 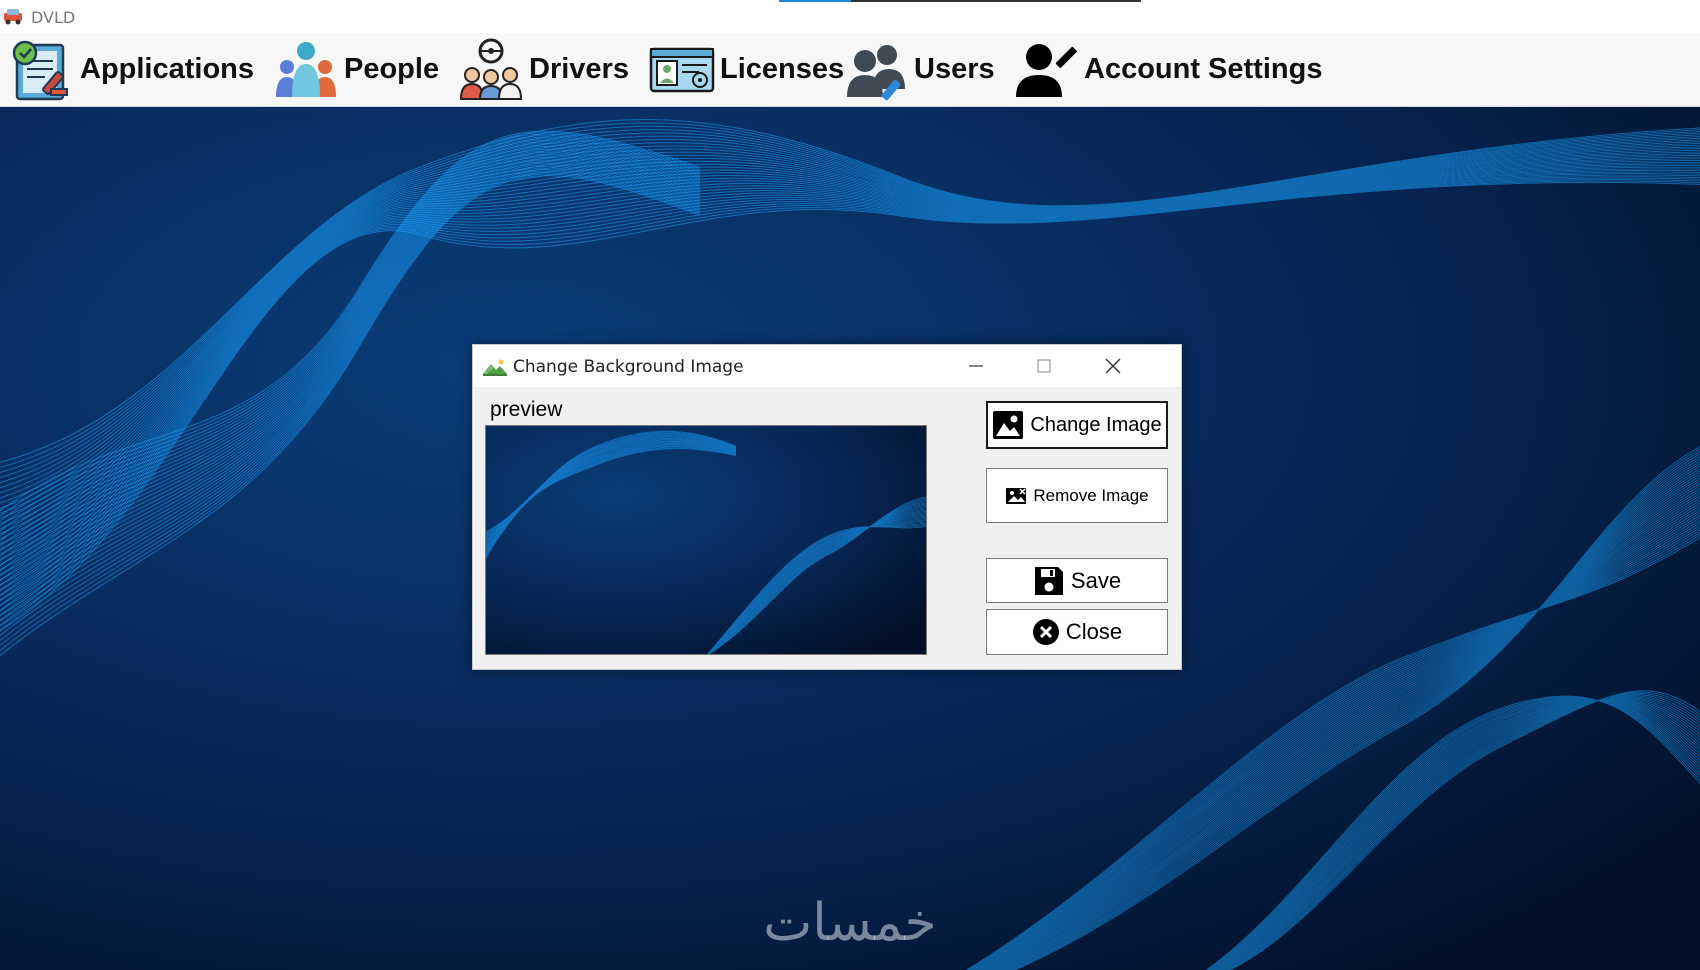 I want to click on watermark-logo: خمسات, so click(x=850, y=923).